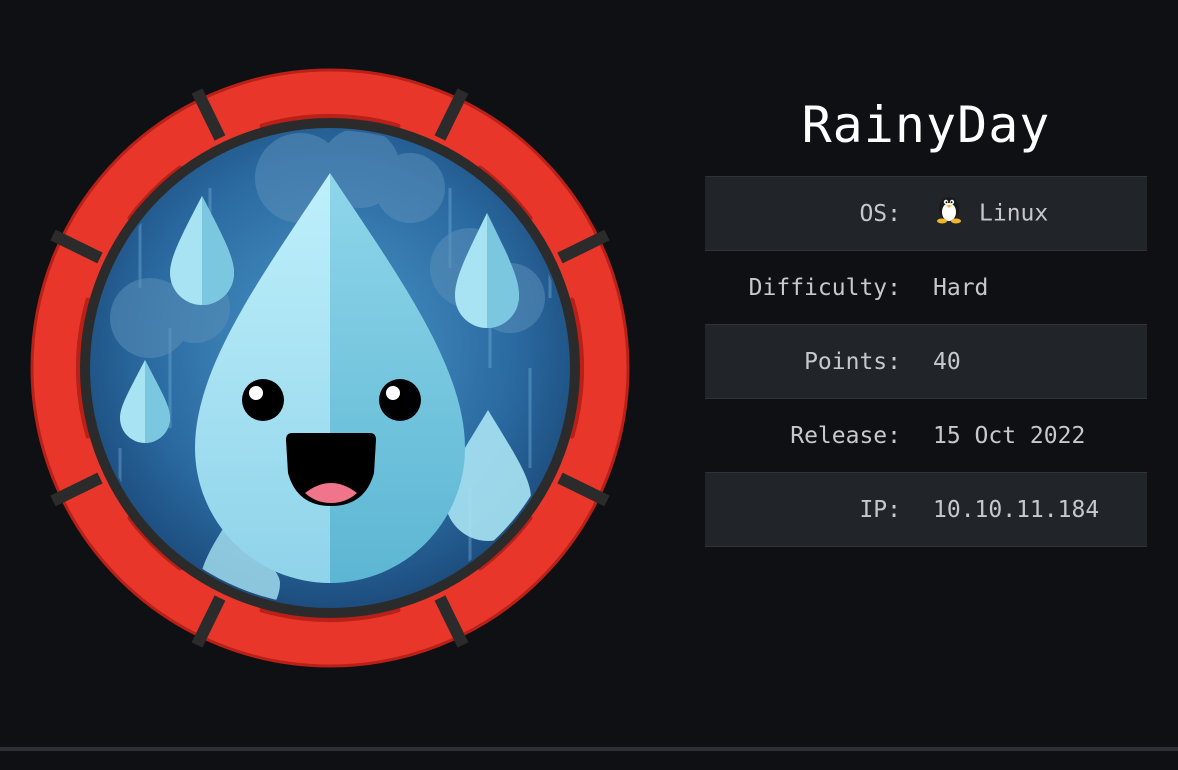 Image resolution: width=1178 pixels, height=770 pixels. What do you see at coordinates (961, 287) in the screenshot?
I see `difficulty-value: Hard` at bounding box center [961, 287].